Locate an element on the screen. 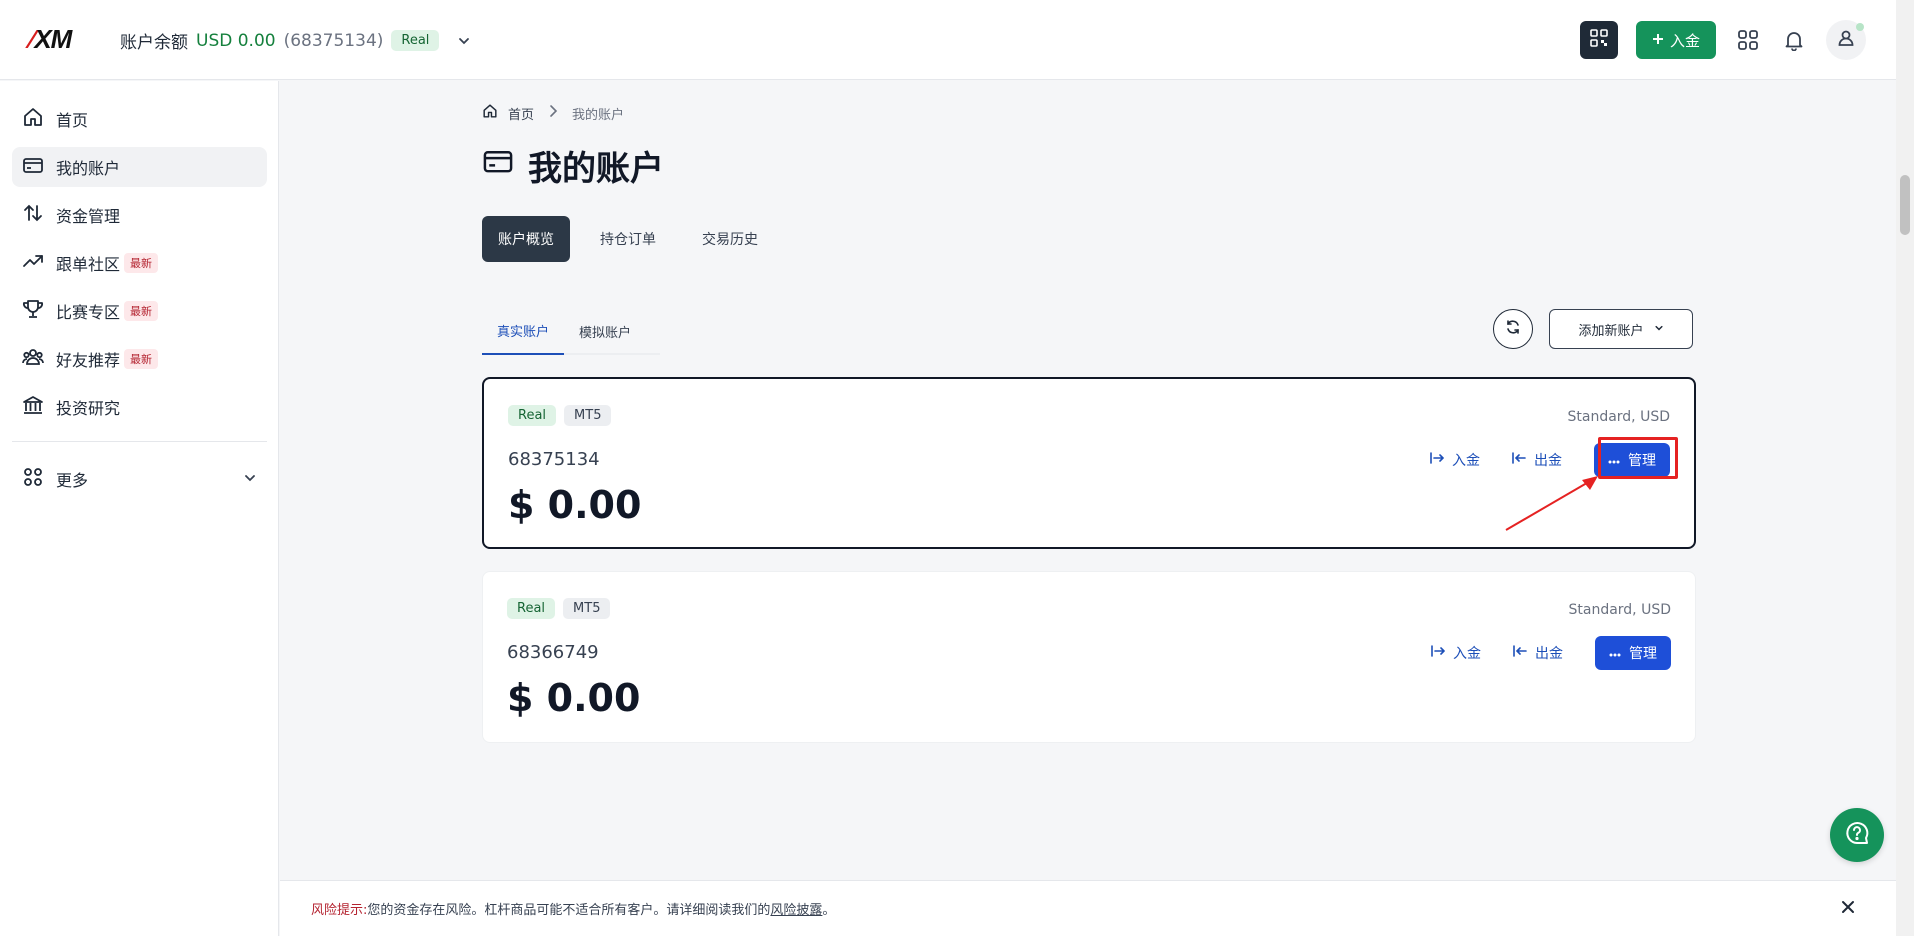 This screenshot has width=1914, height=936. annotation-arrow-icon is located at coordinates (1551, 503).